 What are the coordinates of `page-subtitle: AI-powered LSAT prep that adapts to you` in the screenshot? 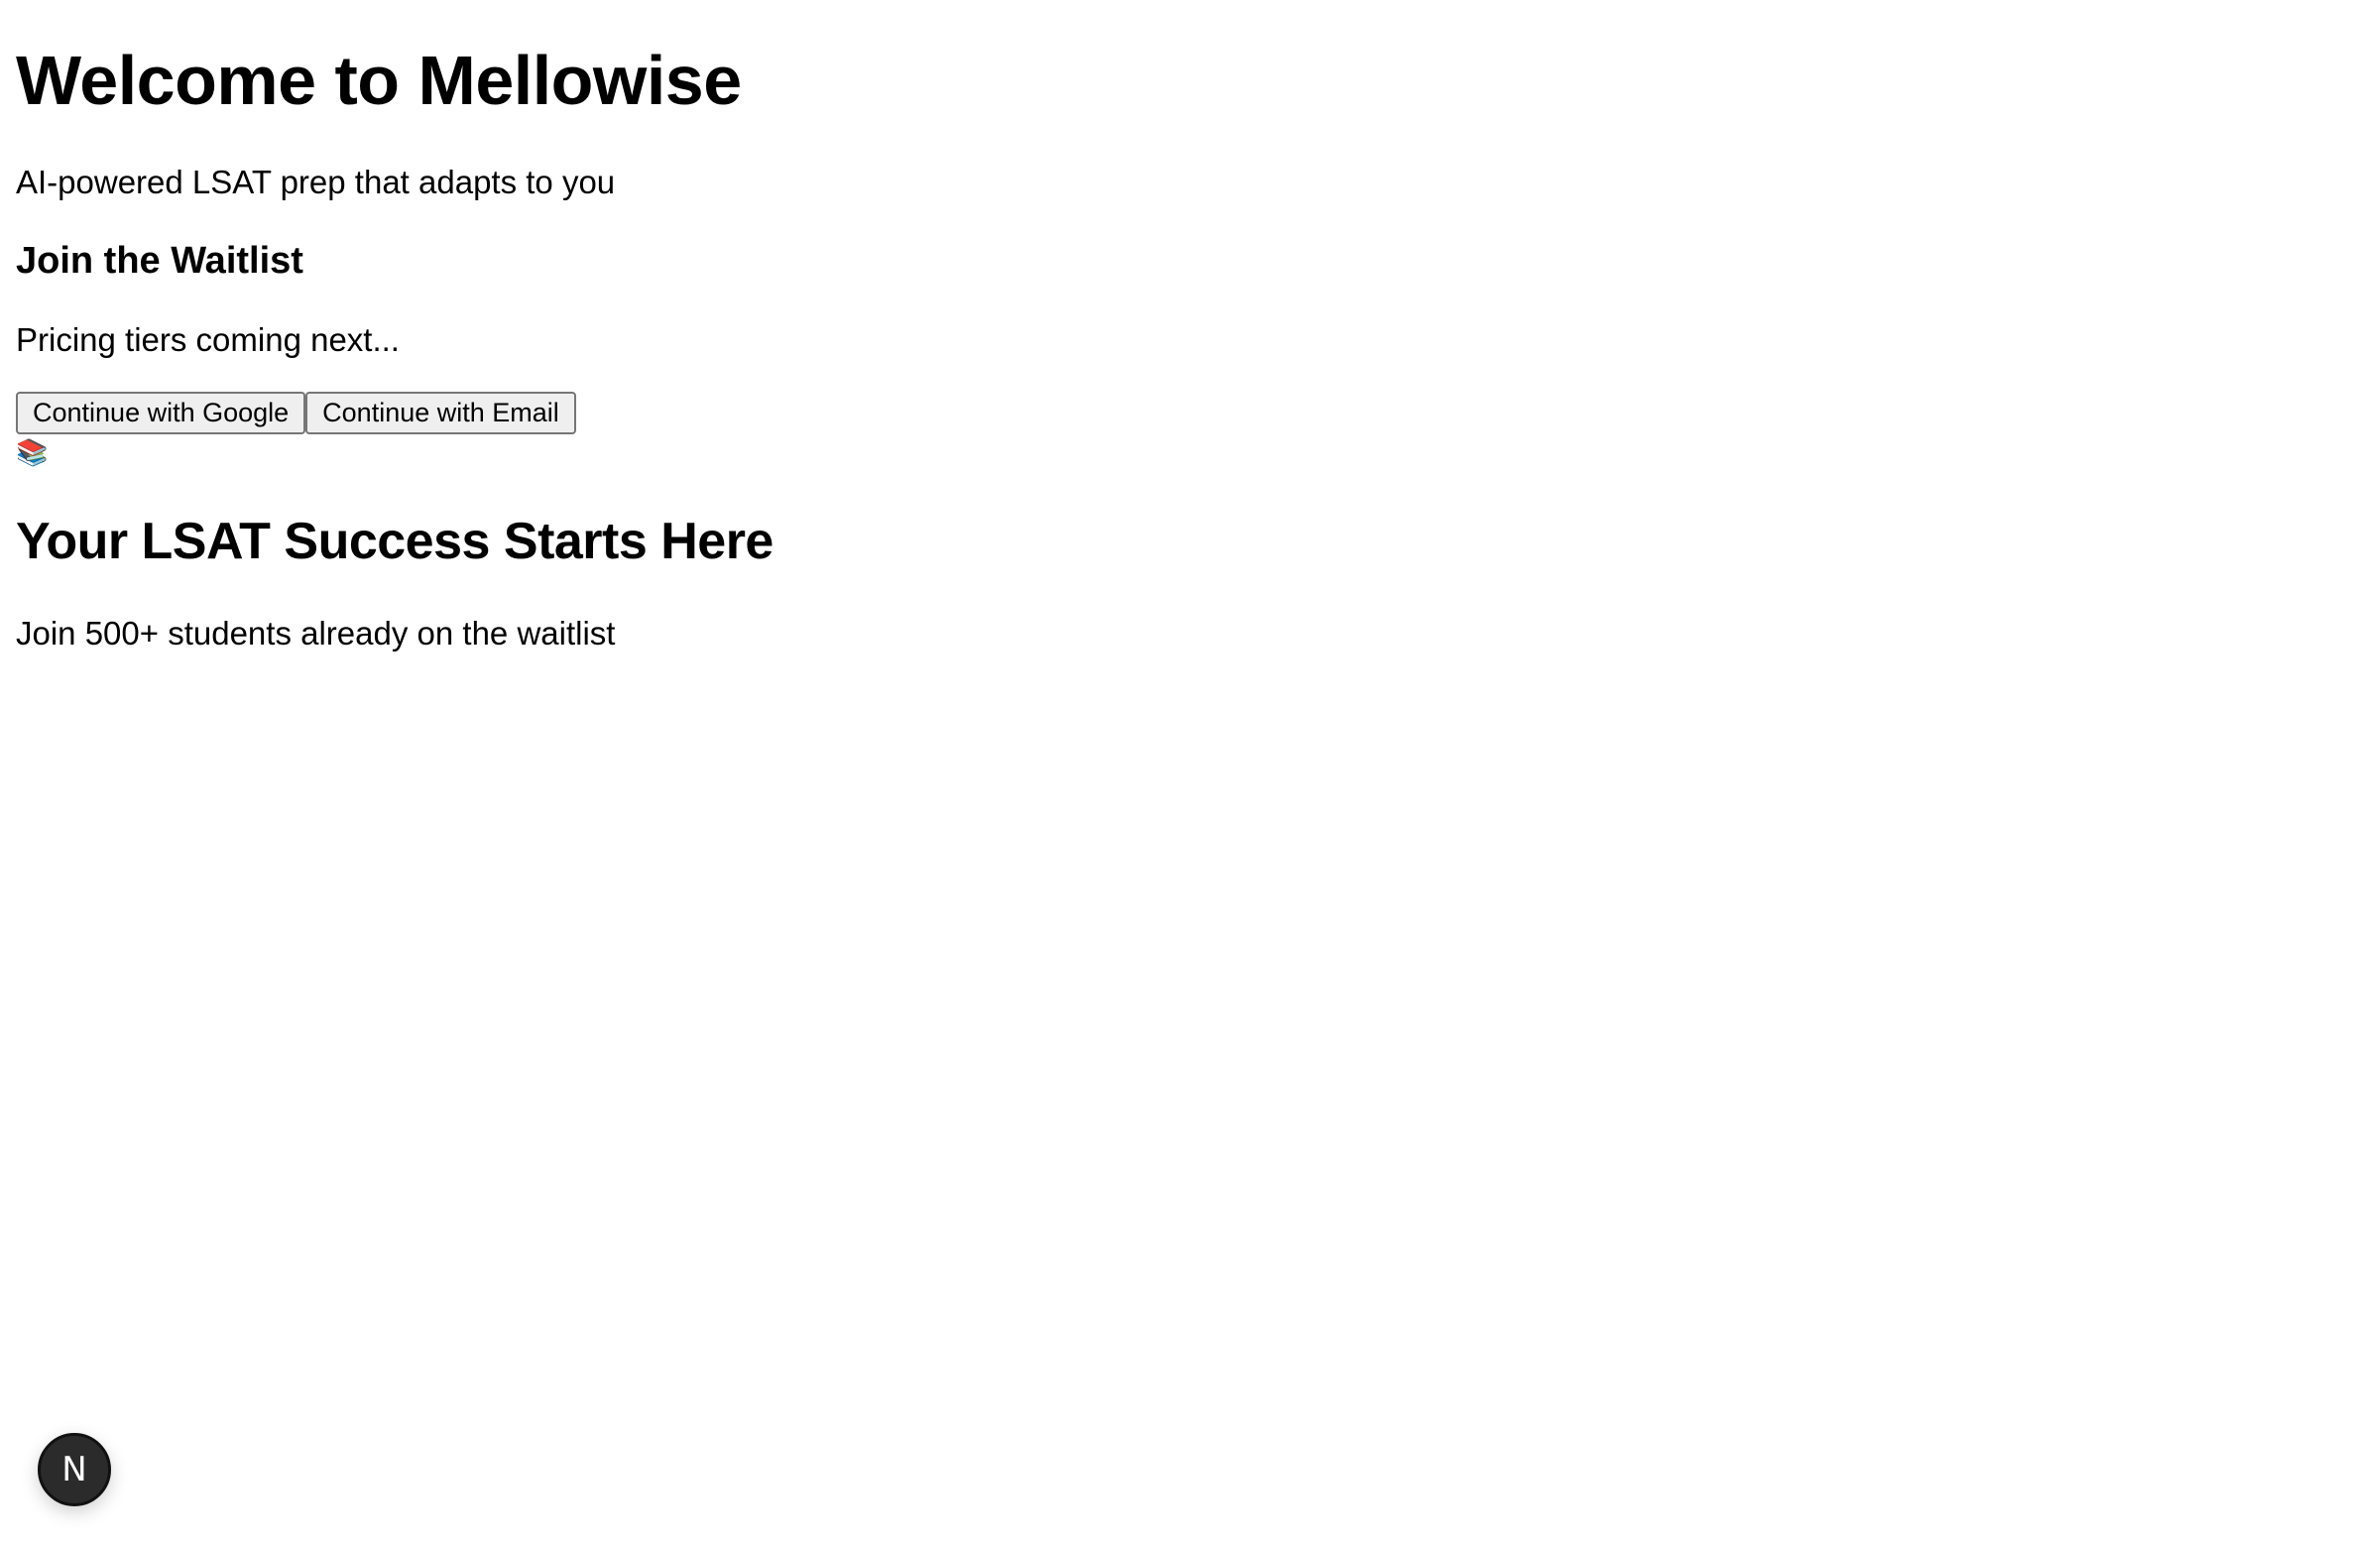 It's located at (316, 182).